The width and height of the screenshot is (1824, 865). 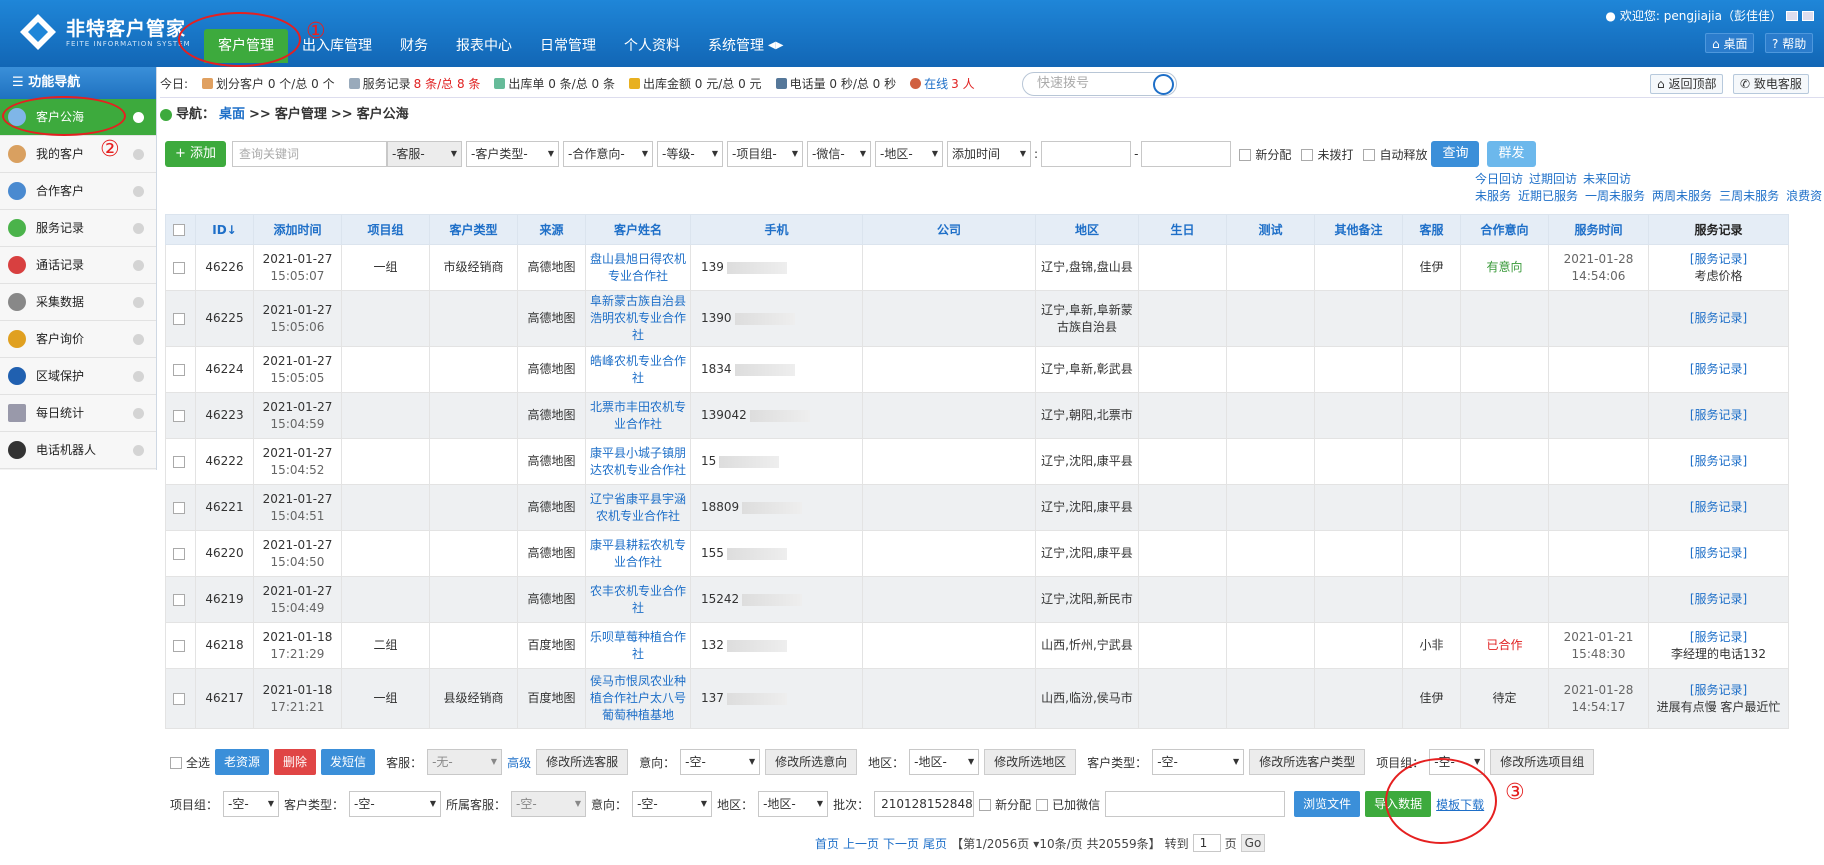 What do you see at coordinates (608, 154) in the screenshot?
I see `intent-select: -合作意向-` at bounding box center [608, 154].